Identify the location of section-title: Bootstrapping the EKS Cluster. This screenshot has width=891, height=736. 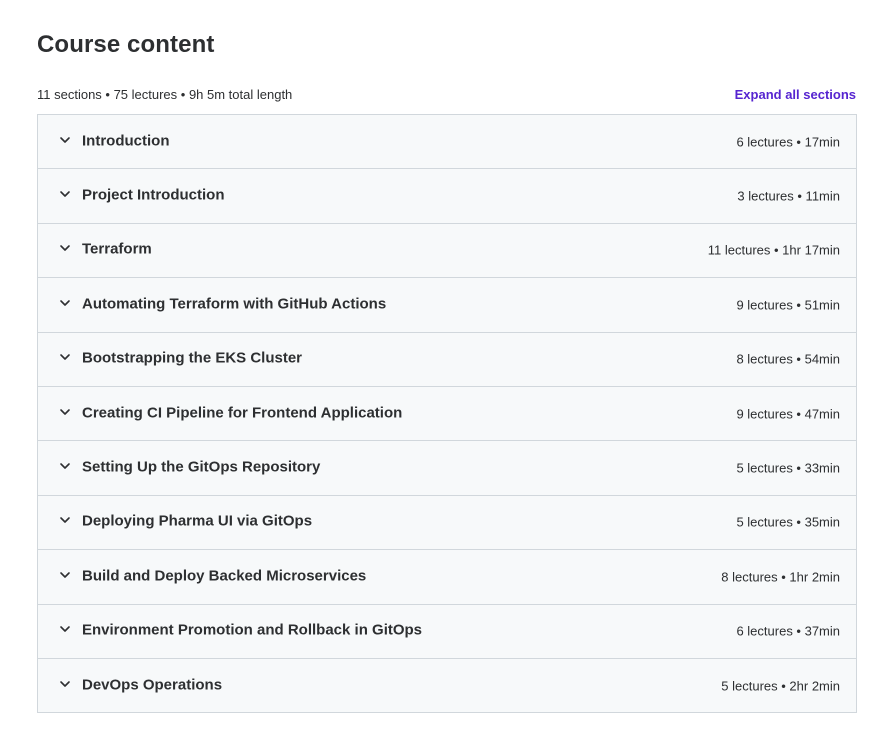
(192, 358).